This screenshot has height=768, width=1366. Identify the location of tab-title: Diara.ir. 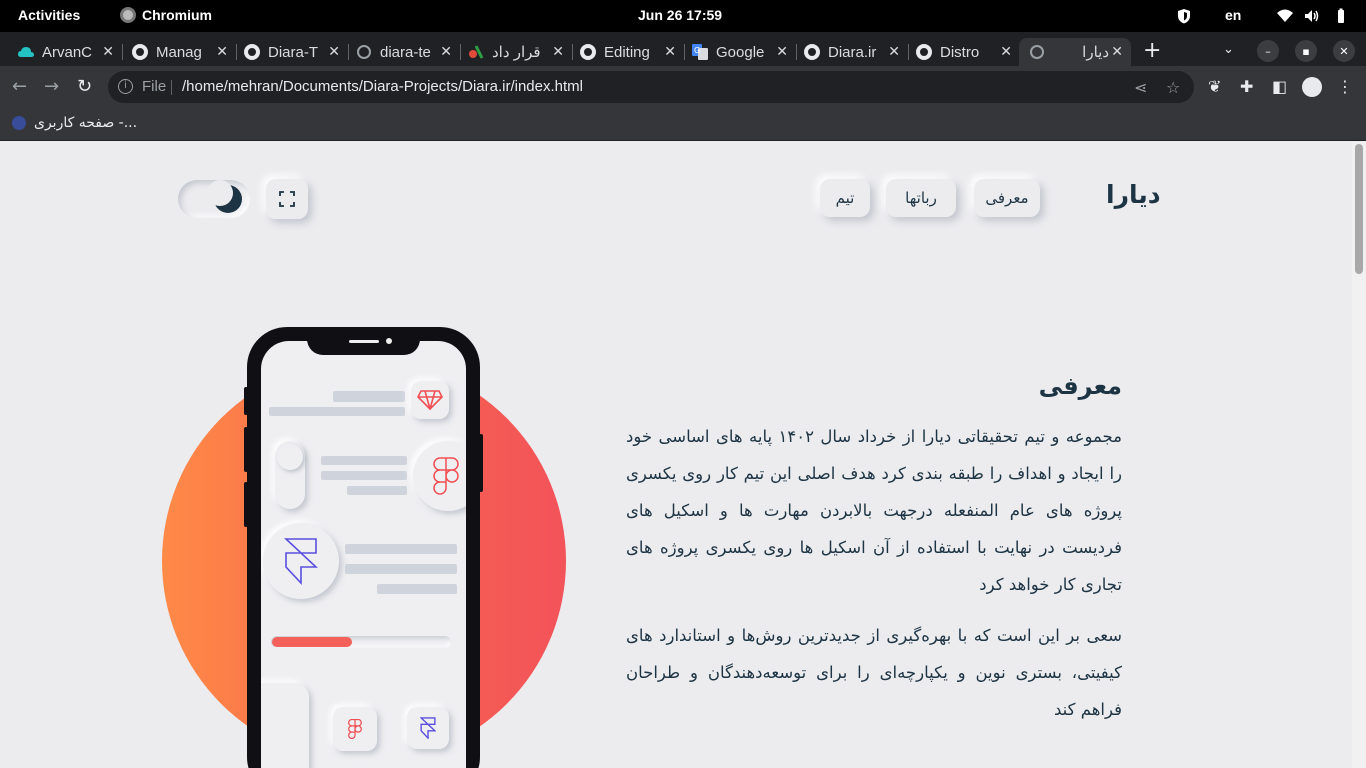
(852, 52).